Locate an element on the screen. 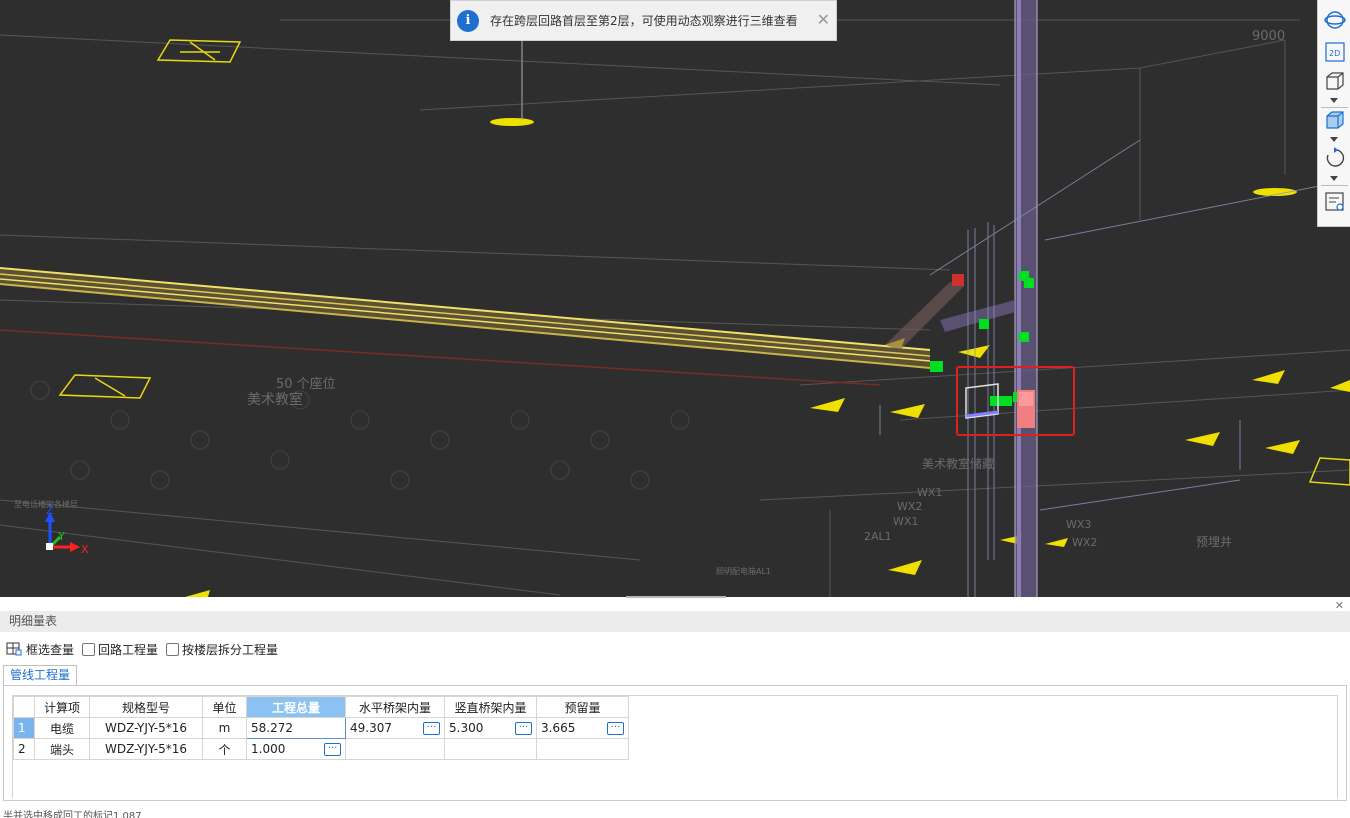  axis-y-label: Y is located at coordinates (61, 536).